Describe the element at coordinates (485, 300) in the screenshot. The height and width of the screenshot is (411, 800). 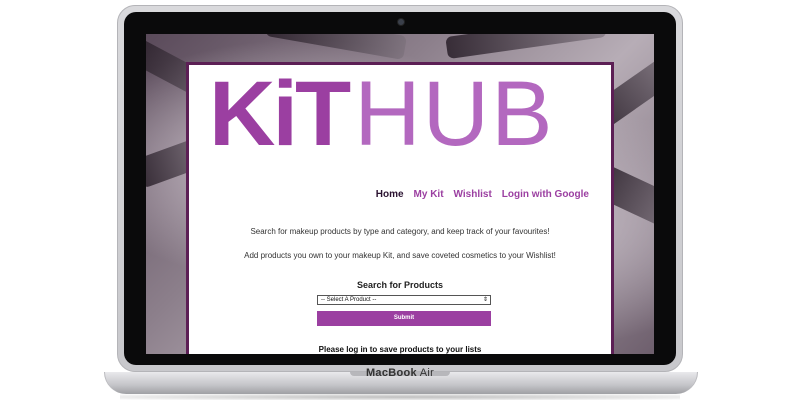
I see `select-arrows-icon: ⇕` at that location.